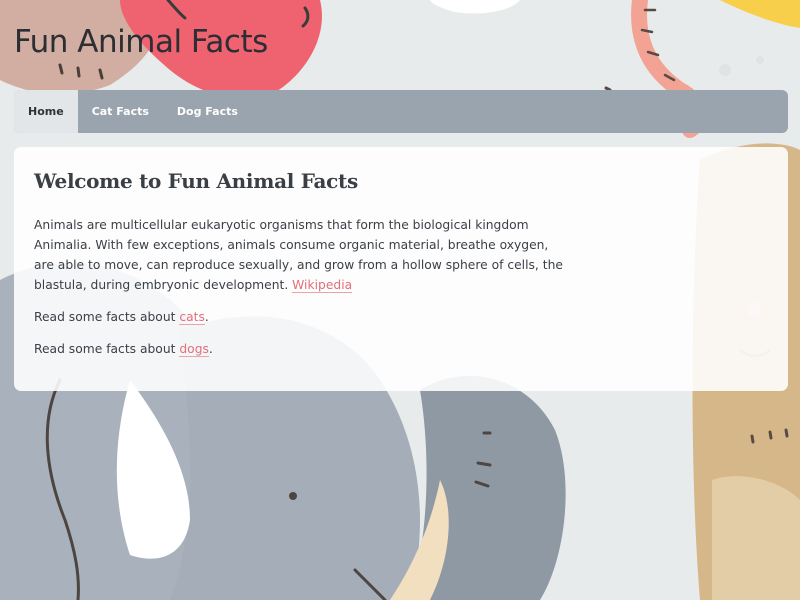 The width and height of the screenshot is (800, 600). Describe the element at coordinates (322, 285) in the screenshot. I see `wikipedia-link: Wikipedia` at that location.